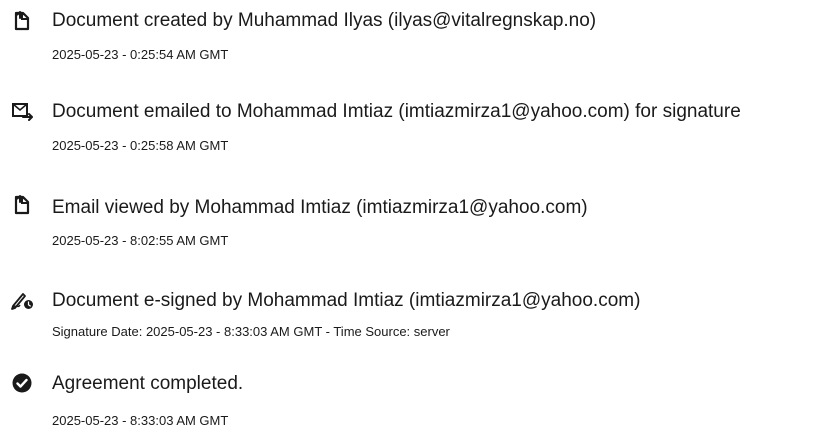  I want to click on event-timestamp: 2025-05-23 - 8:33:03 AM GMT, so click(140, 420).